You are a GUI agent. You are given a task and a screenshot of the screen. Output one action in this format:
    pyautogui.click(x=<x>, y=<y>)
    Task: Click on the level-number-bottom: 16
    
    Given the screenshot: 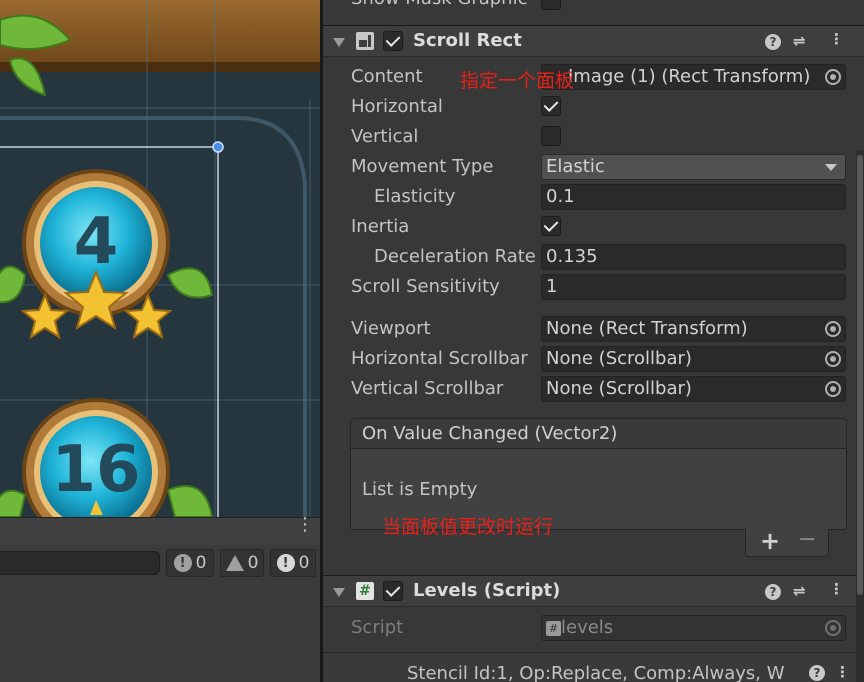 What is the action you would take?
    pyautogui.click(x=96, y=470)
    